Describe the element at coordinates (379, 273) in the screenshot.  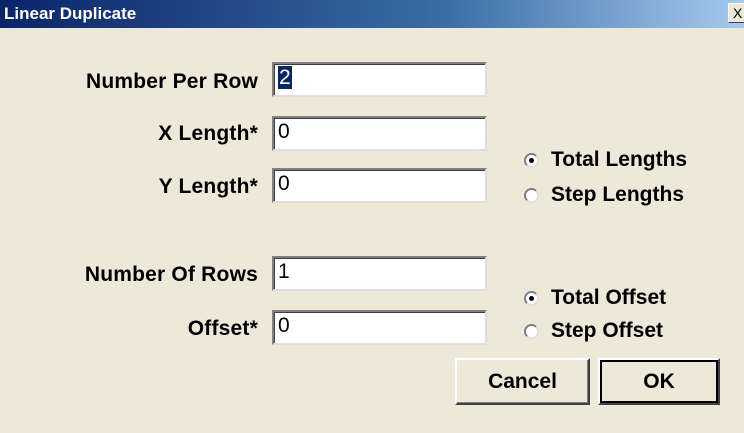
I see `number-of-rows-input: 1` at that location.